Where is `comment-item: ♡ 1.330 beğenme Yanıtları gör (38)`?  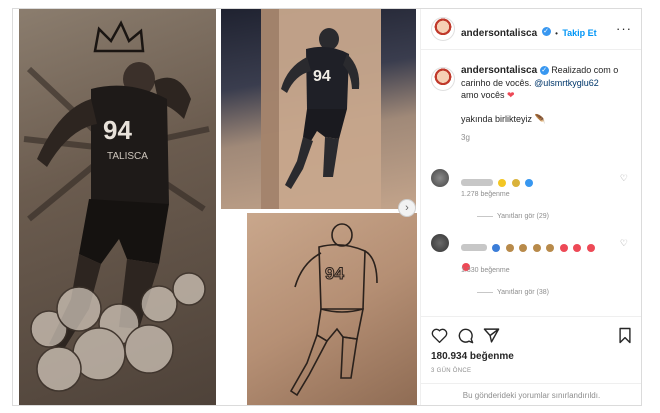
comment-item: ♡ 1.330 beğenme Yanıtları gör (38) is located at coordinates (533, 271).